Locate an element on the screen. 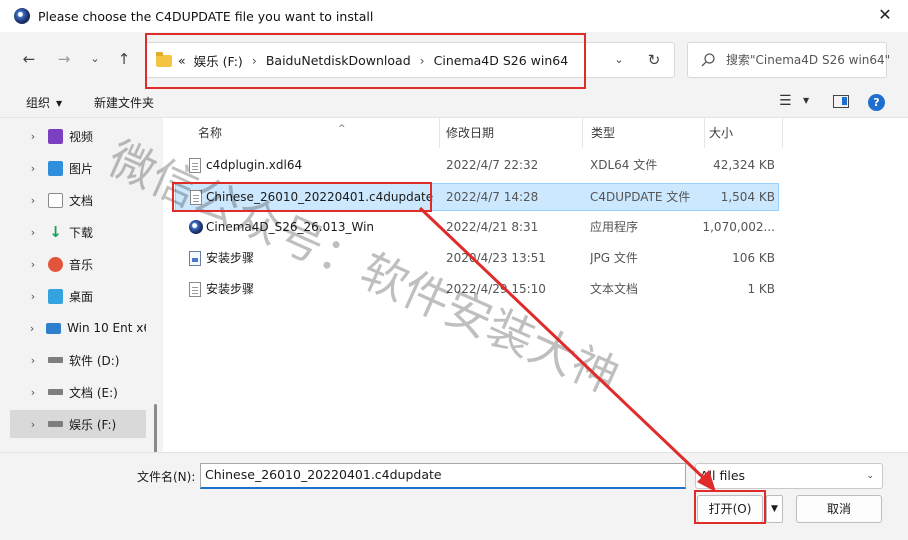 This screenshot has height=540, width=908. sidebar-item-label: 视频 is located at coordinates (81, 136).